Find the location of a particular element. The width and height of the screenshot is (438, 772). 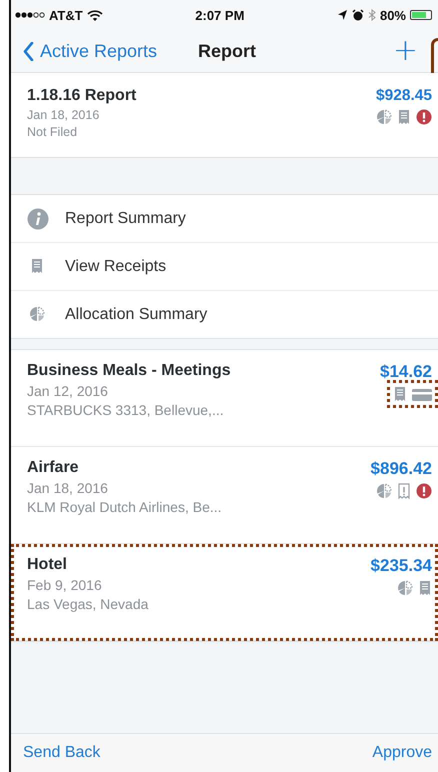

menu-item-label: Allocation Summary is located at coordinates (136, 315).